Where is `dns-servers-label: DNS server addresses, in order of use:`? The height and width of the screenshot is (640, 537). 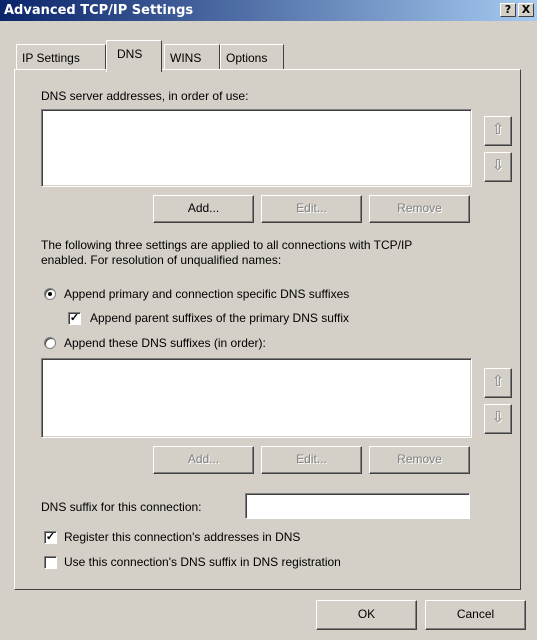 dns-servers-label: DNS server addresses, in order of use: is located at coordinates (145, 96).